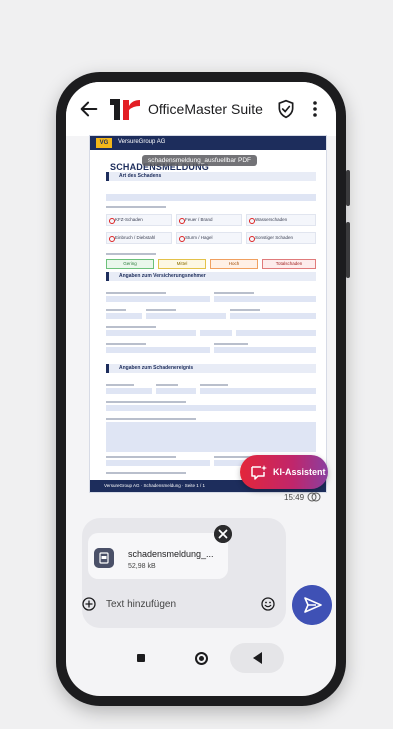  Describe the element at coordinates (139, 220) in the screenshot. I see `checkbox: KFZ-Schaden` at that location.